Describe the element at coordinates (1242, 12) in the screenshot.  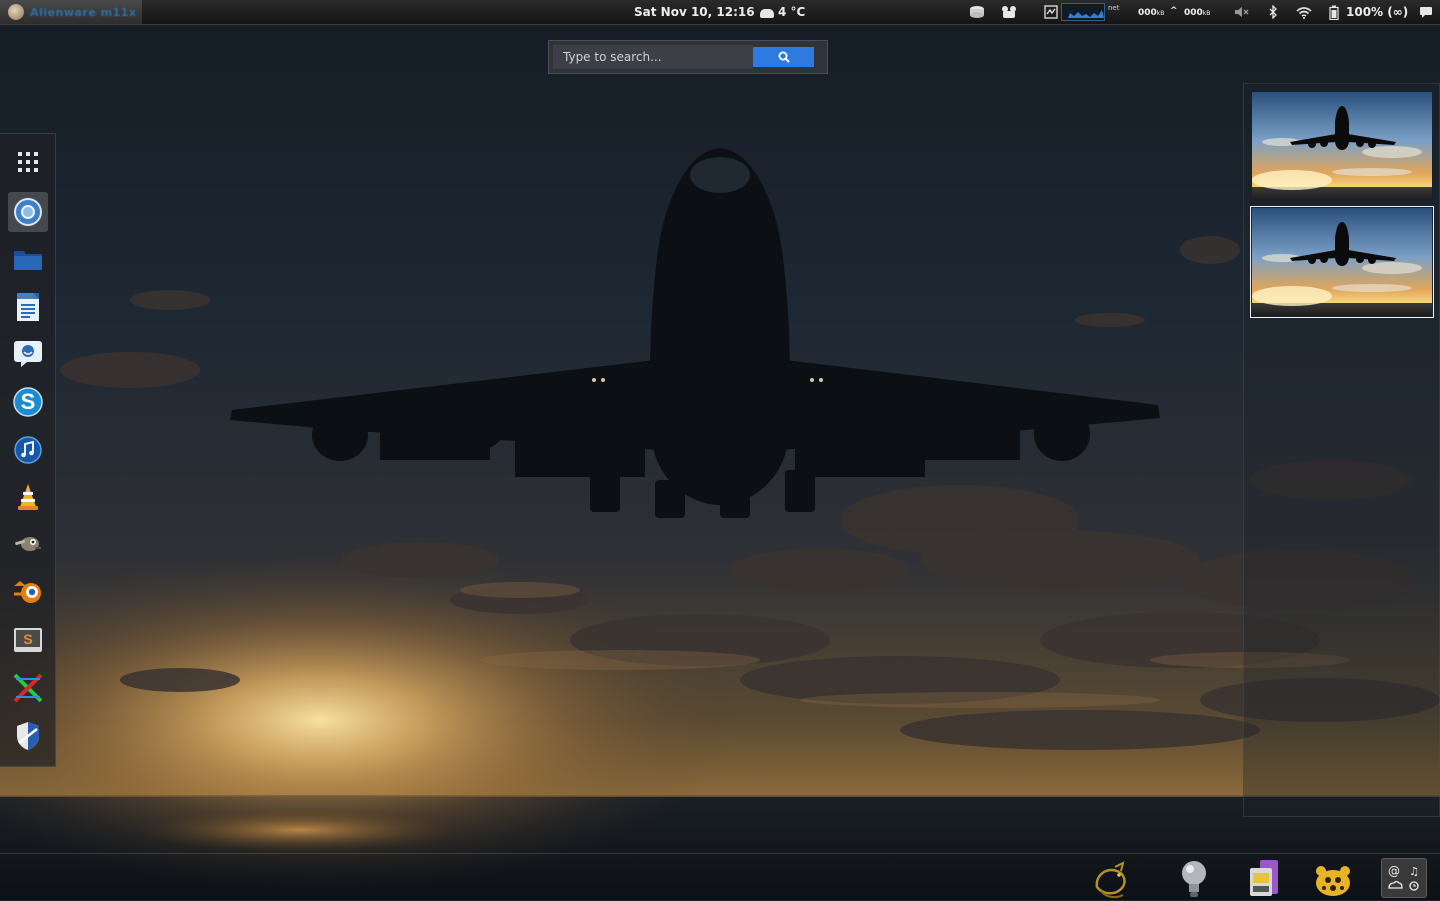
I see `volume-muted-icon` at that location.